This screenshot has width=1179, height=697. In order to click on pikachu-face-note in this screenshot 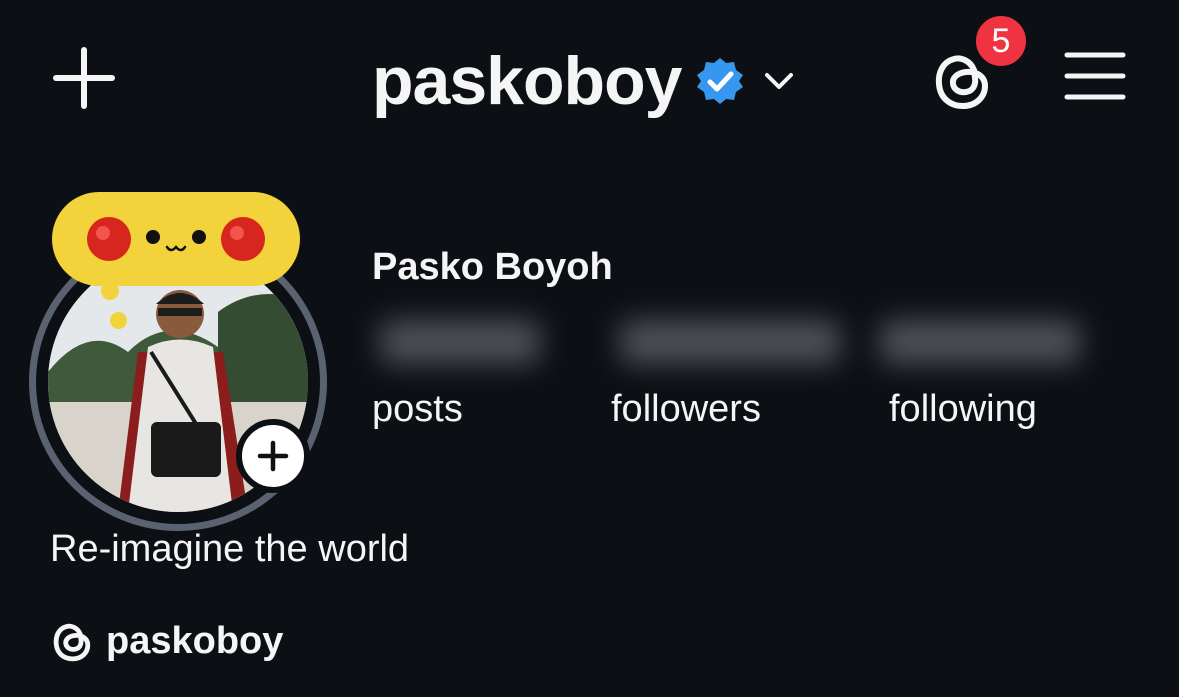, I will do `click(176, 239)`.